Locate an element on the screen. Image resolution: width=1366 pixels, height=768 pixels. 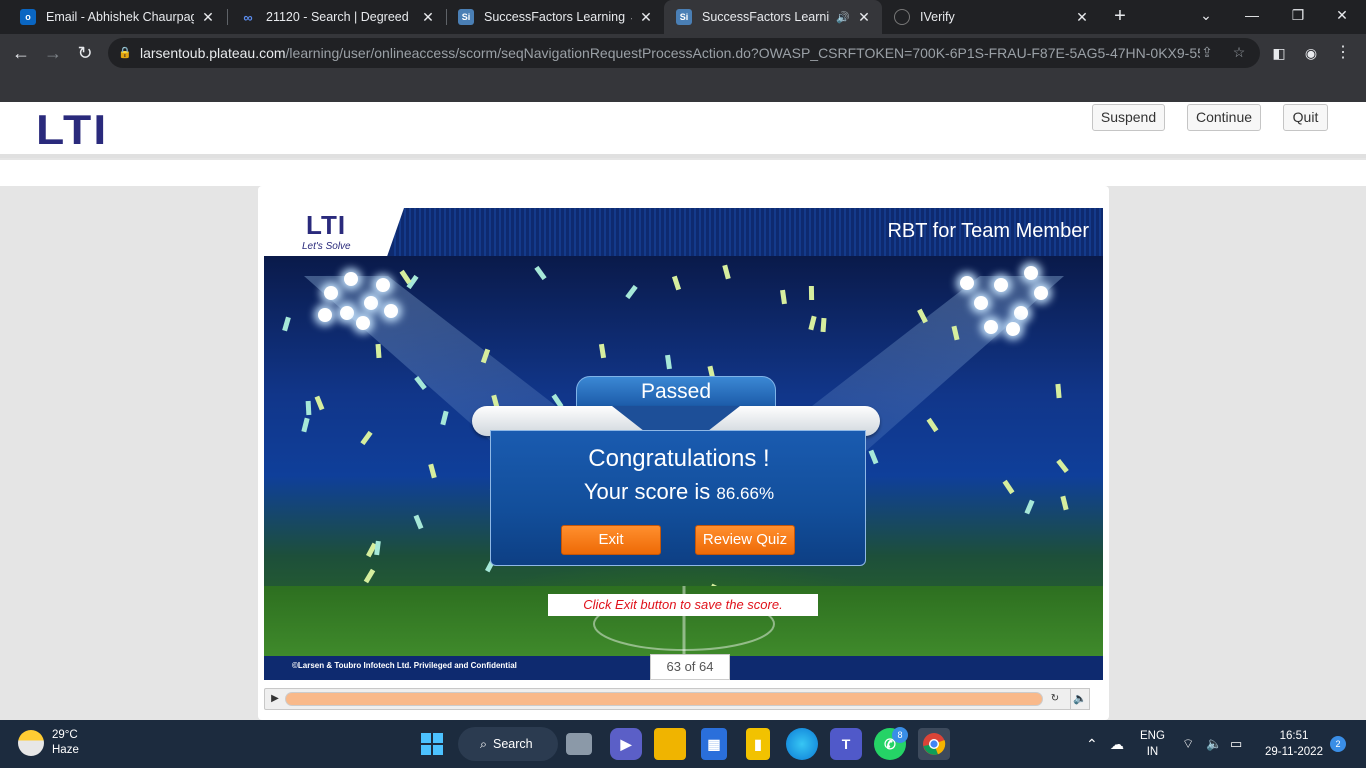
windows-start-icon is located at coordinates (432, 744).